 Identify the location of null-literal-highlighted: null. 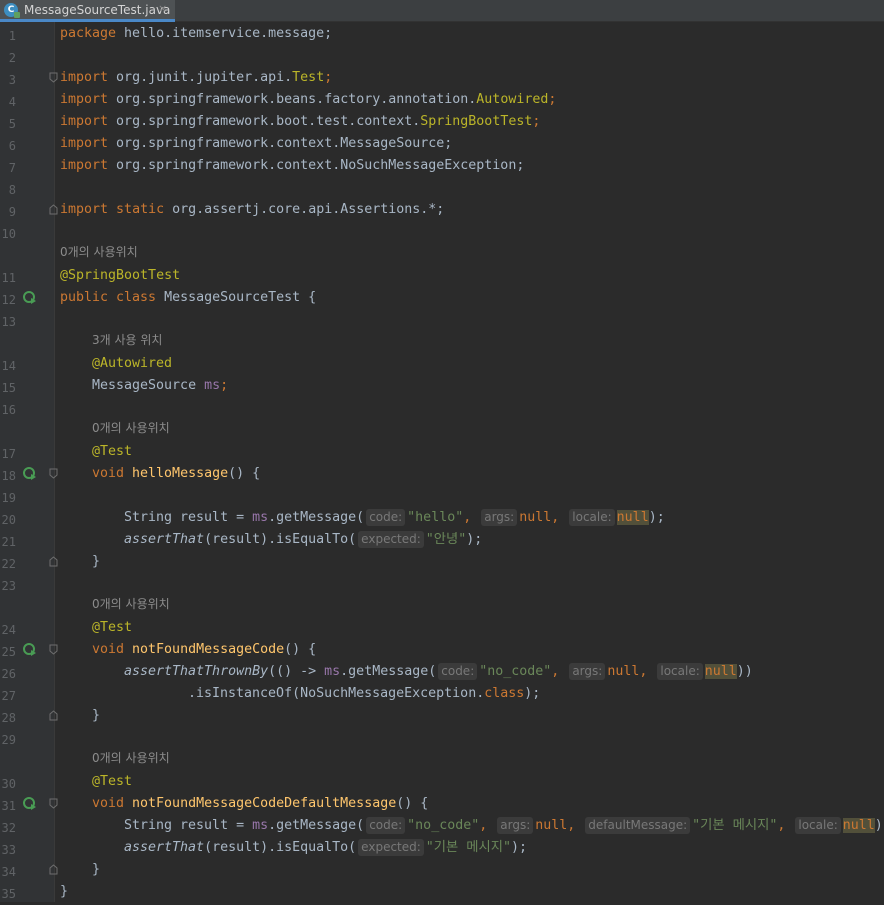
(720, 671).